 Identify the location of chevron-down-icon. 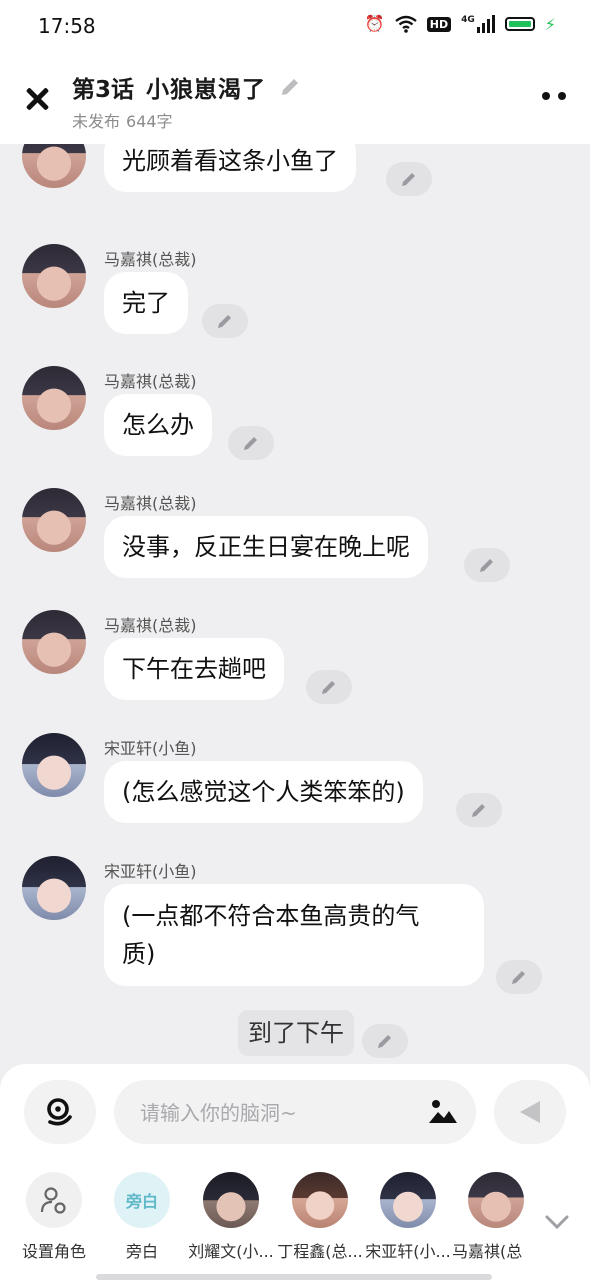
(557, 1222).